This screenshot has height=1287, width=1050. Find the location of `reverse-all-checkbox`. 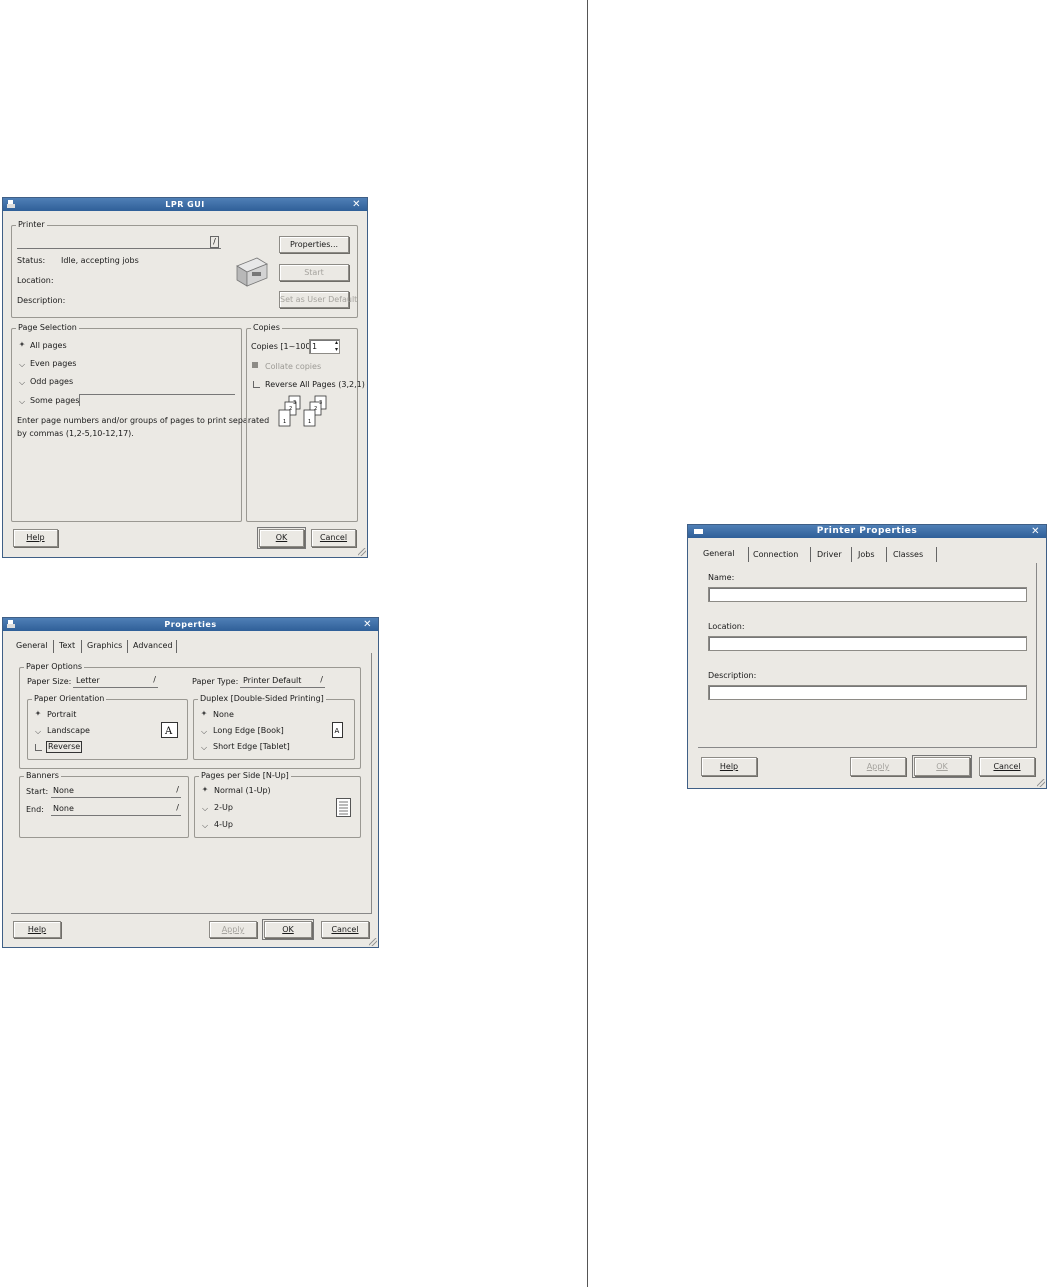

reverse-all-checkbox is located at coordinates (256, 384).